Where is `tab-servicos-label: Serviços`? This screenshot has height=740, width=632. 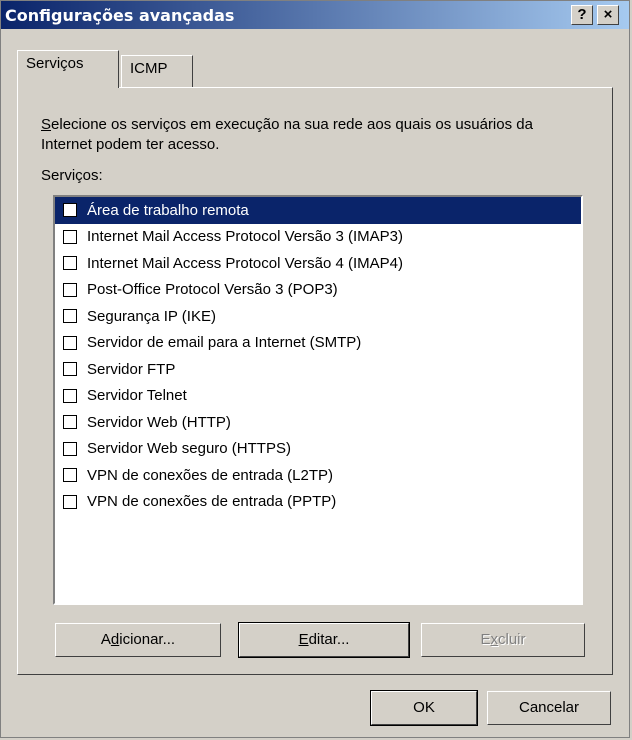
tab-servicos-label: Serviços is located at coordinates (55, 63).